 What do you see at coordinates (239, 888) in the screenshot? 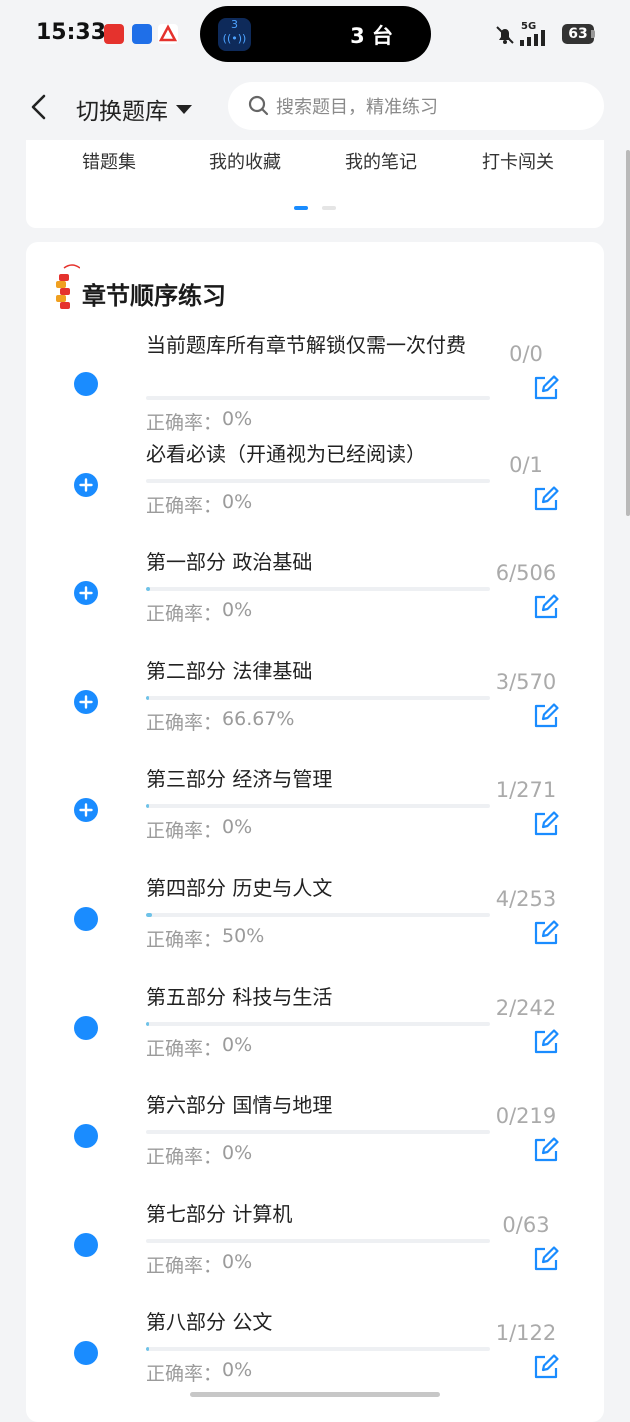
I see `chapter-title: 第四部分 历史与人文` at bounding box center [239, 888].